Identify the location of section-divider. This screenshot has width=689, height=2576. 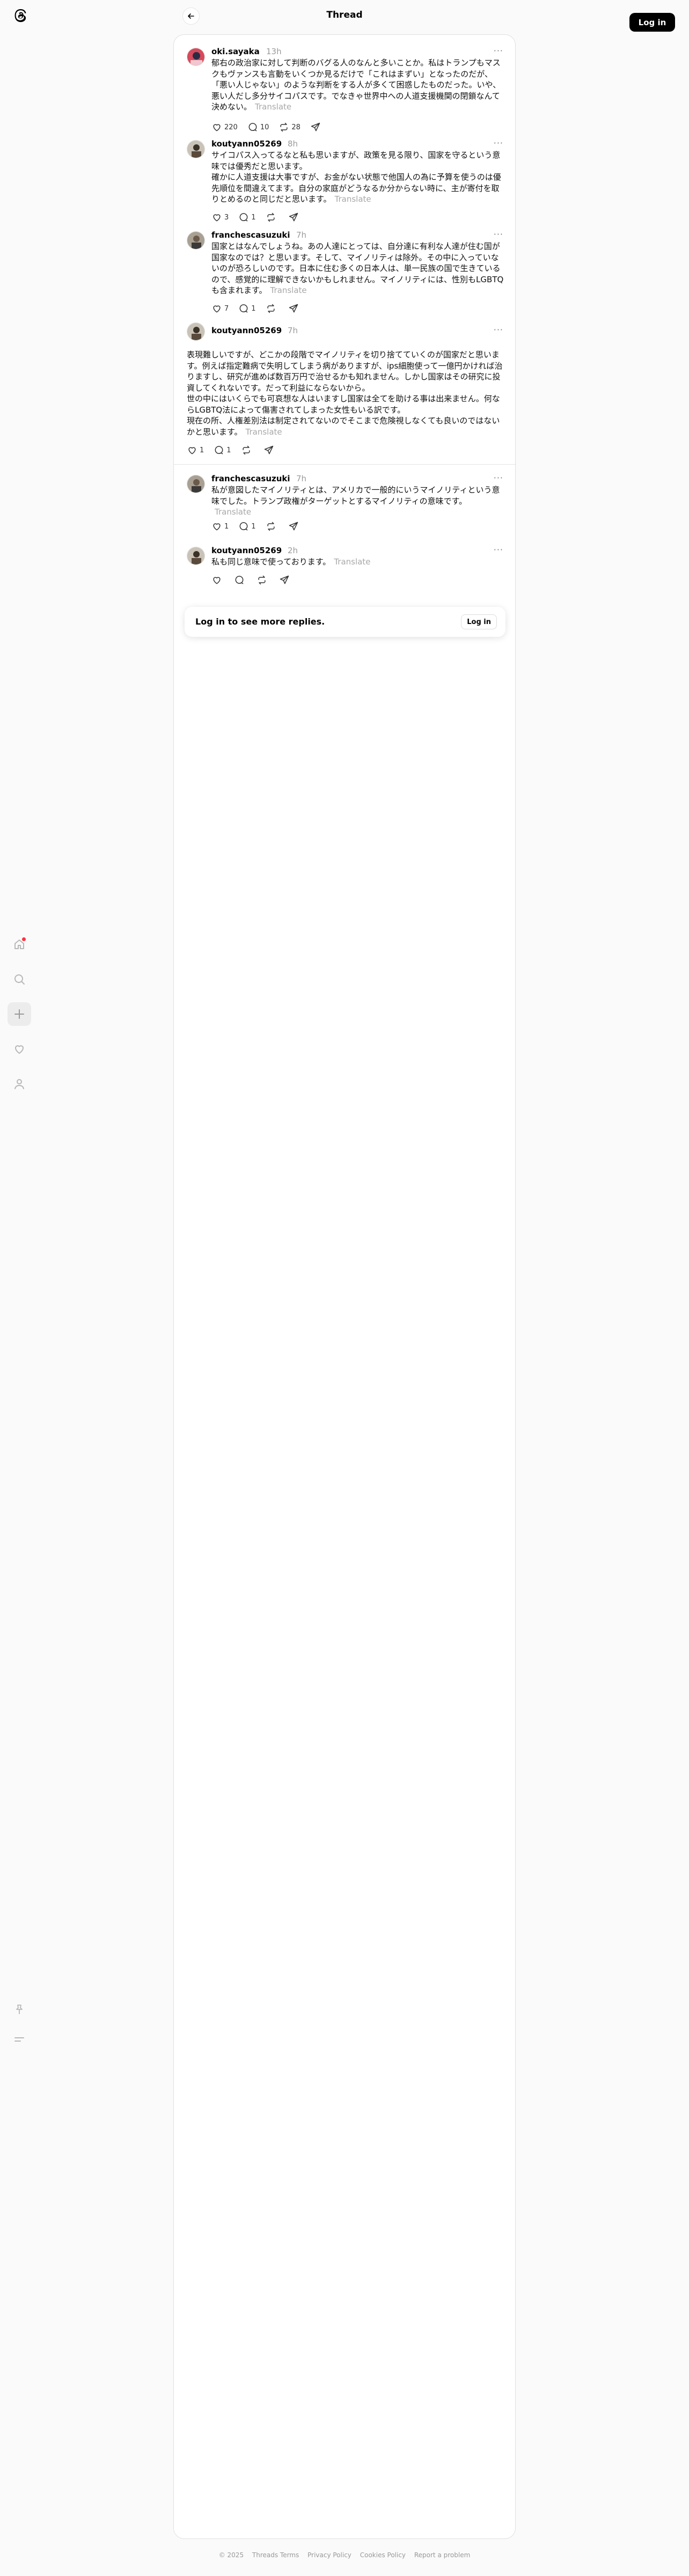
(345, 464).